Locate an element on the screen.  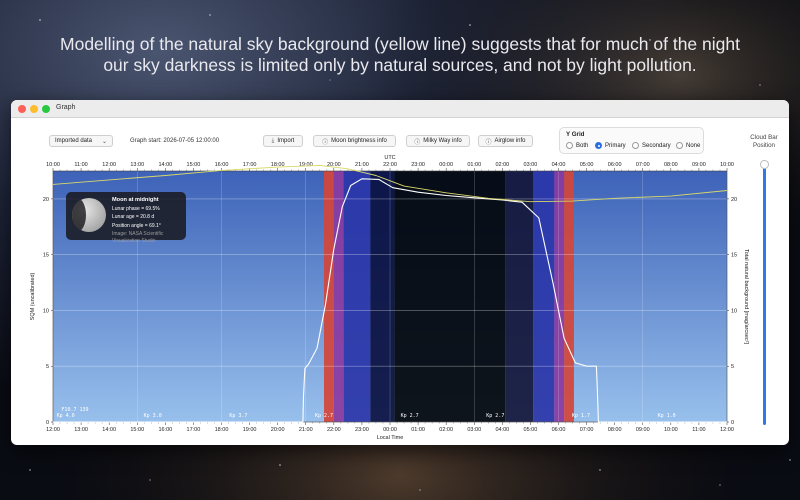
local-tick-label: 10:00 is located at coordinates (671, 430).